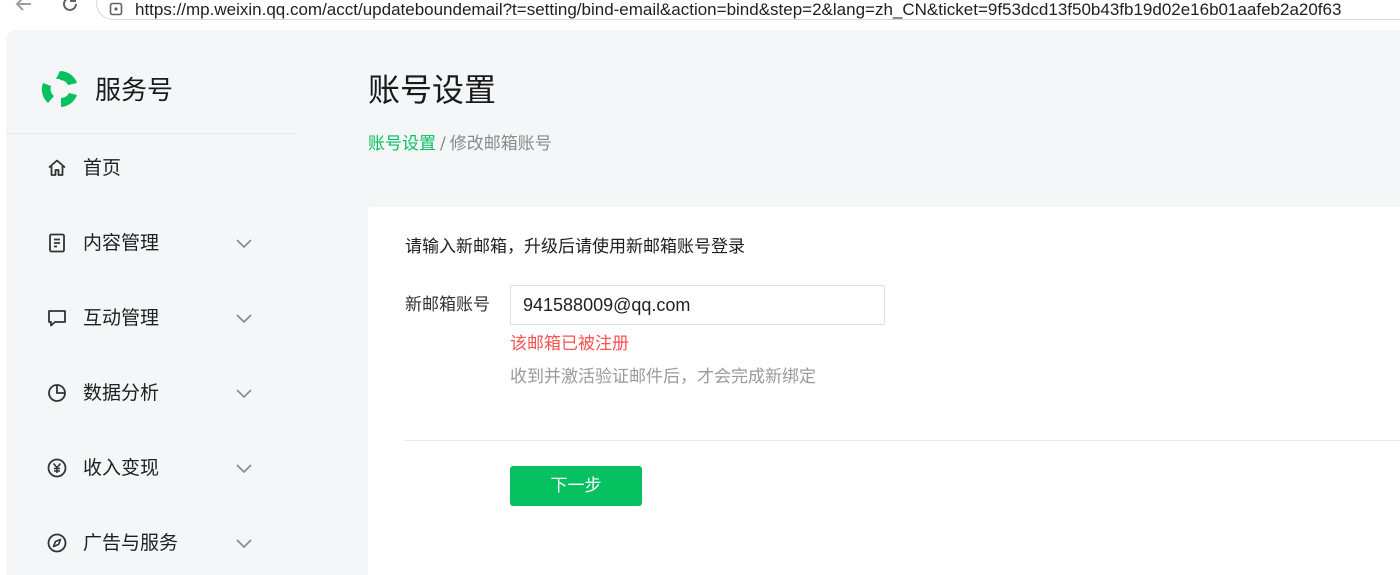  I want to click on next-step-button: 下一步, so click(576, 486).